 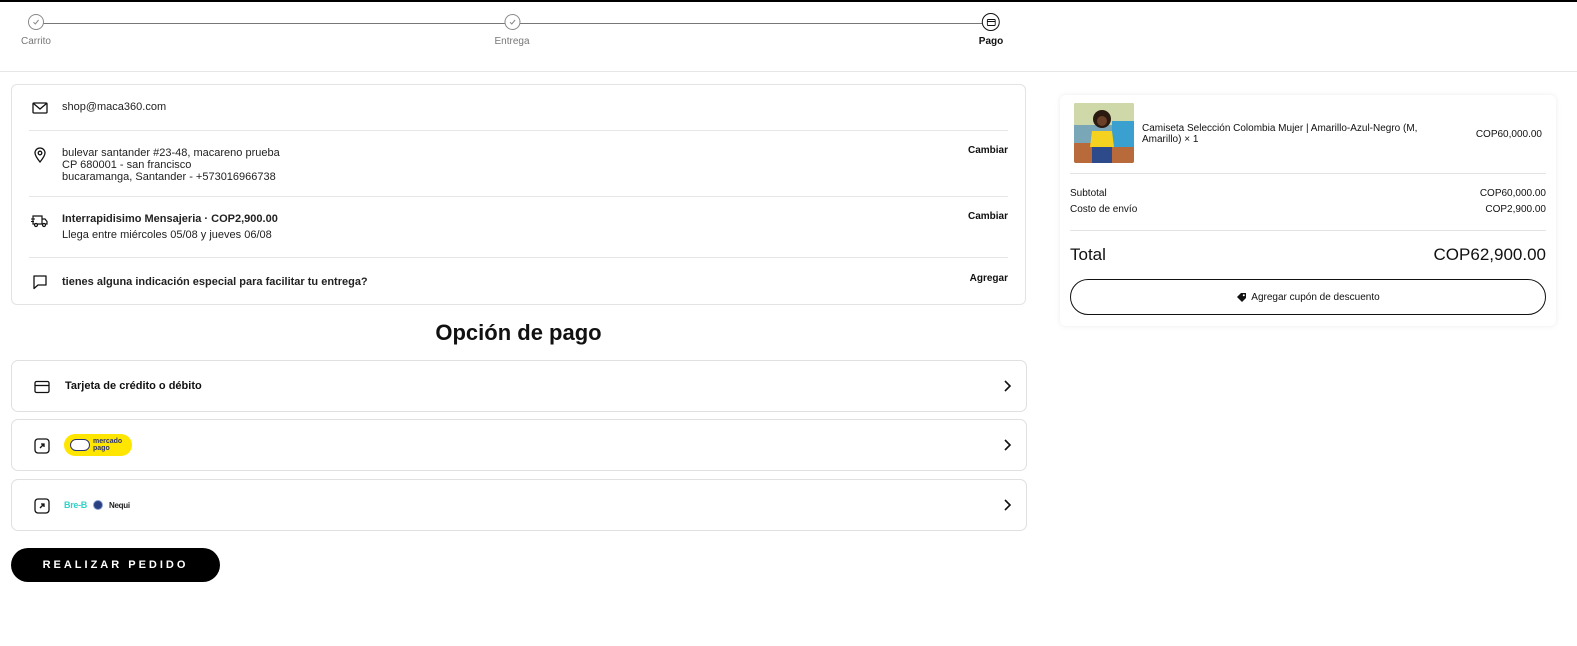 What do you see at coordinates (42, 387) in the screenshot?
I see `credit-card-icon` at bounding box center [42, 387].